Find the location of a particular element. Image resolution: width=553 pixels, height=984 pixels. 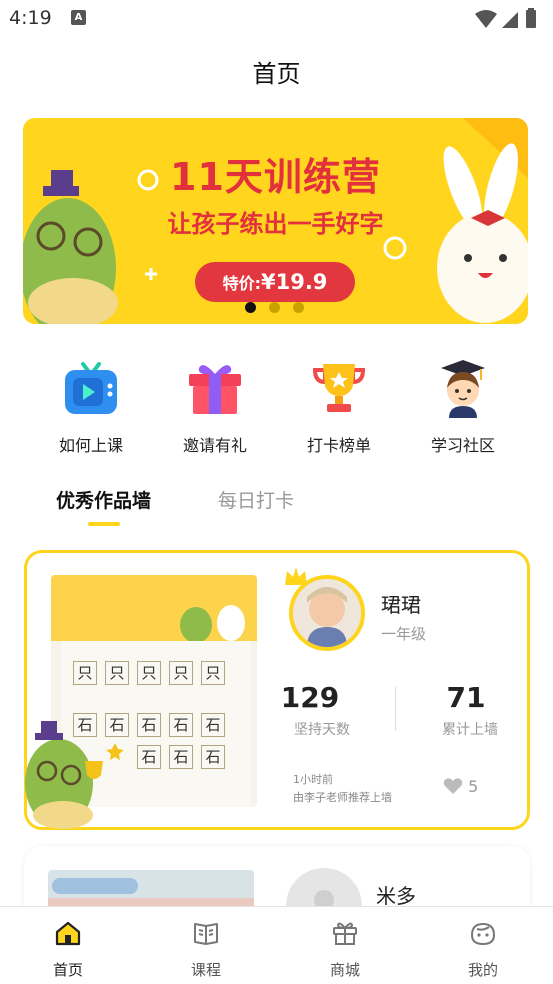

like-button: 5 is located at coordinates (460, 786).